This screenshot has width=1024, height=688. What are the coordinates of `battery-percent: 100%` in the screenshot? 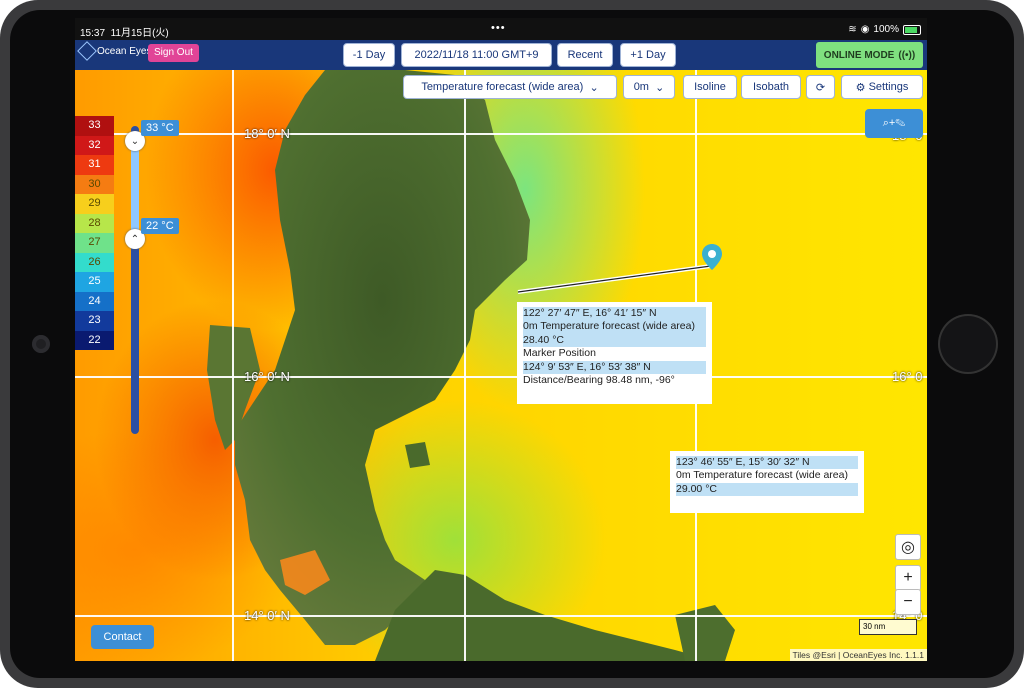 It's located at (886, 29).